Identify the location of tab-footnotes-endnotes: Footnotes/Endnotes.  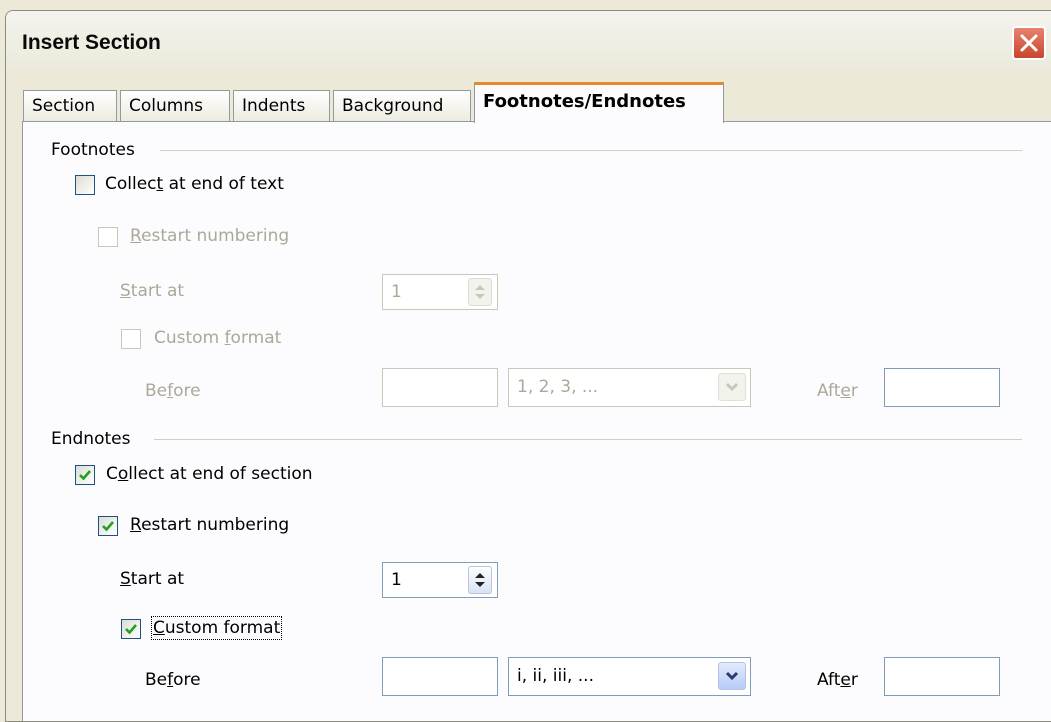
(599, 102).